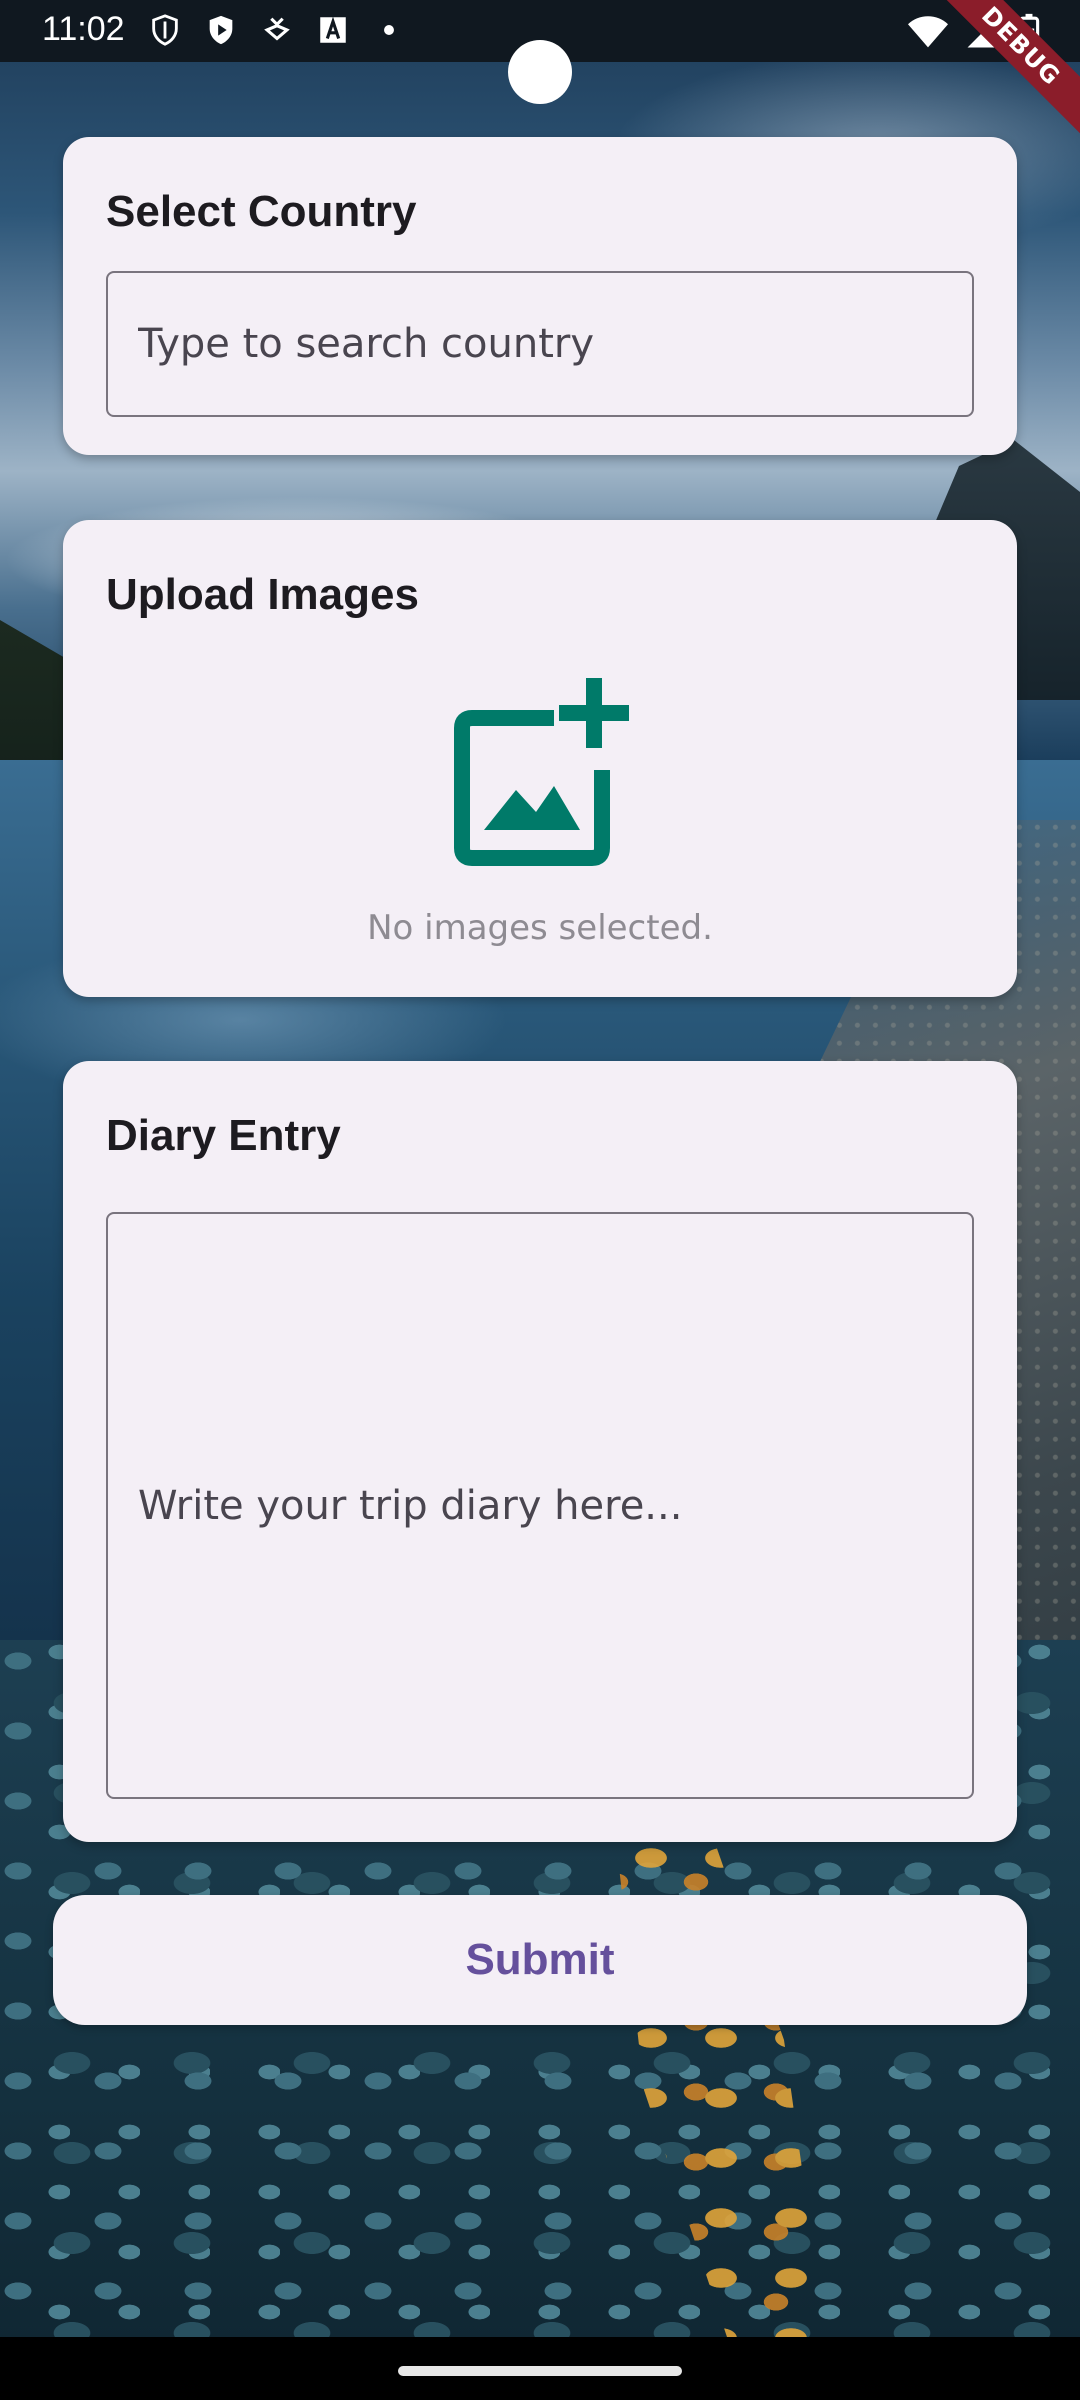  Describe the element at coordinates (262, 594) in the screenshot. I see `upload-images-title: Upload Images` at that location.